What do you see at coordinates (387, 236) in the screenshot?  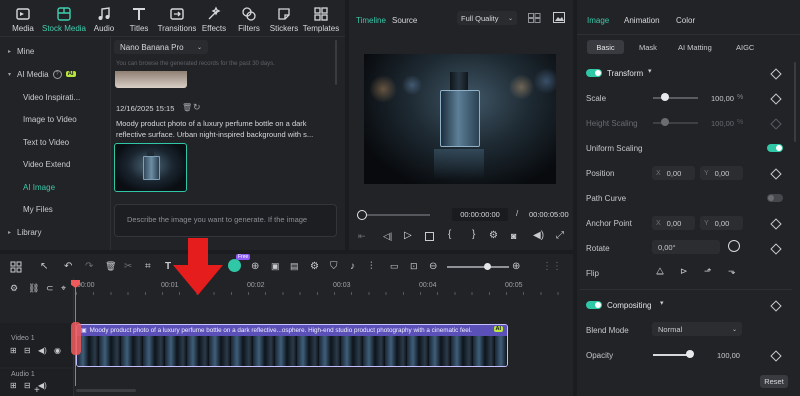 I see `step-back-icon: ◁|` at bounding box center [387, 236].